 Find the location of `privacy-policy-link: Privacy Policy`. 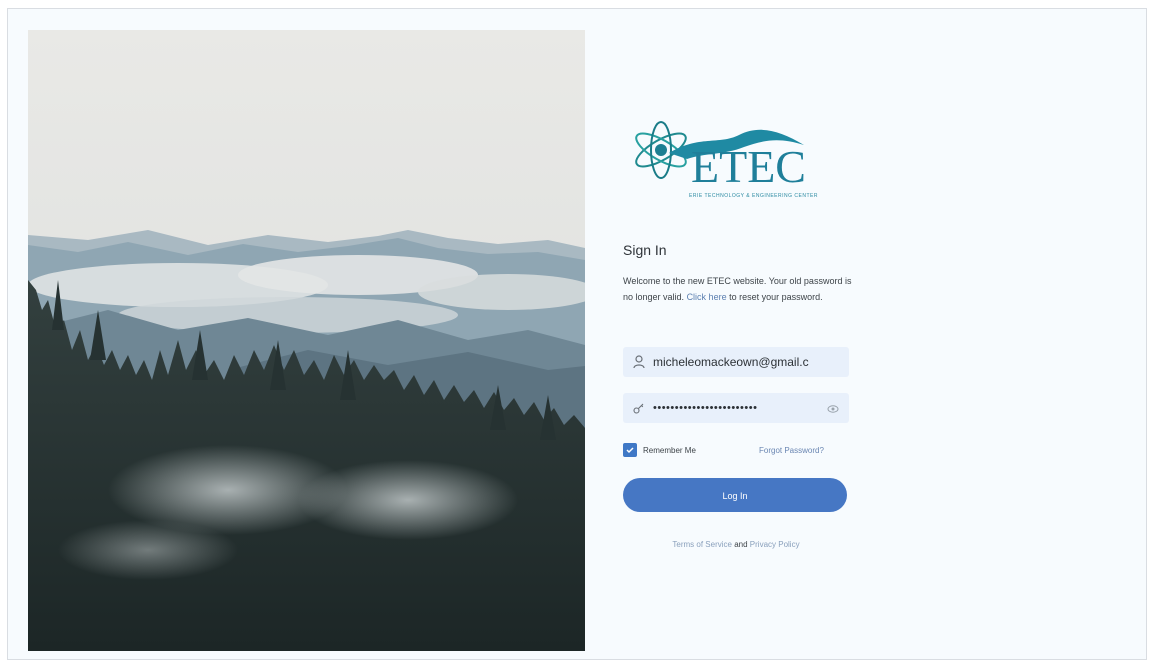

privacy-policy-link: Privacy Policy is located at coordinates (775, 544).